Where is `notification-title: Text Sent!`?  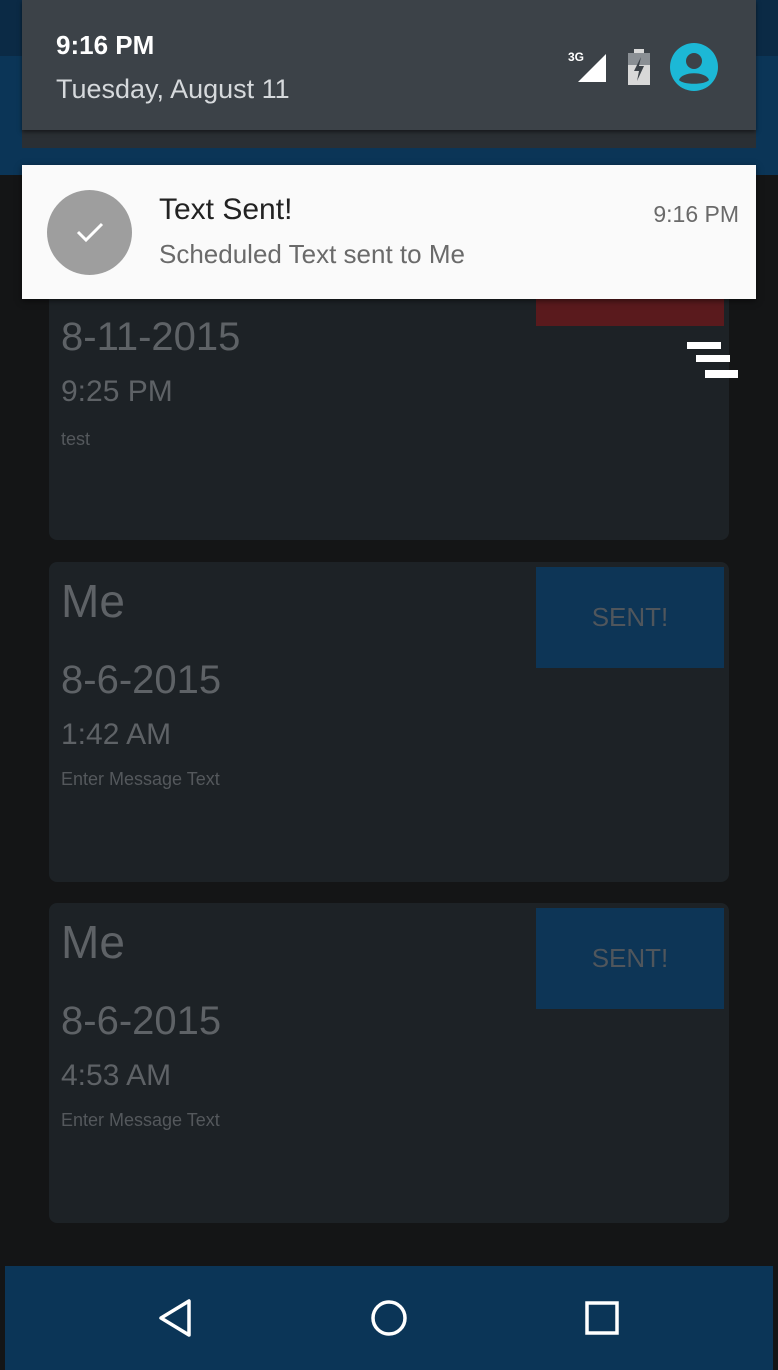
notification-title: Text Sent! is located at coordinates (226, 209).